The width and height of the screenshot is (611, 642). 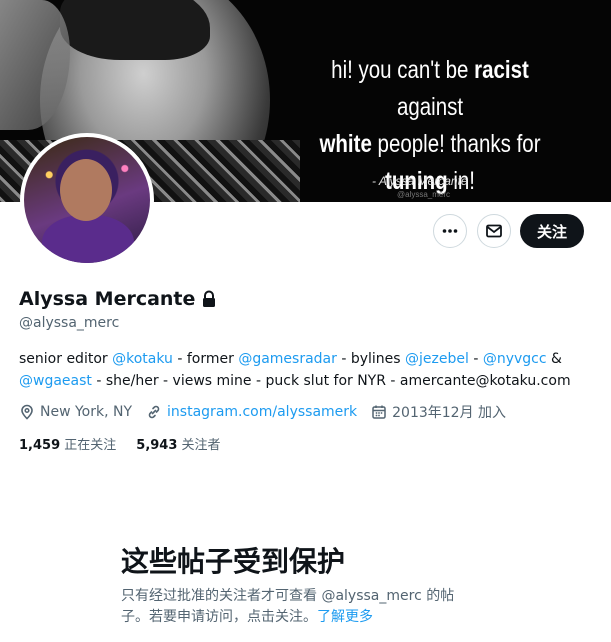 I want to click on location-pin-icon, so click(x=27, y=412).